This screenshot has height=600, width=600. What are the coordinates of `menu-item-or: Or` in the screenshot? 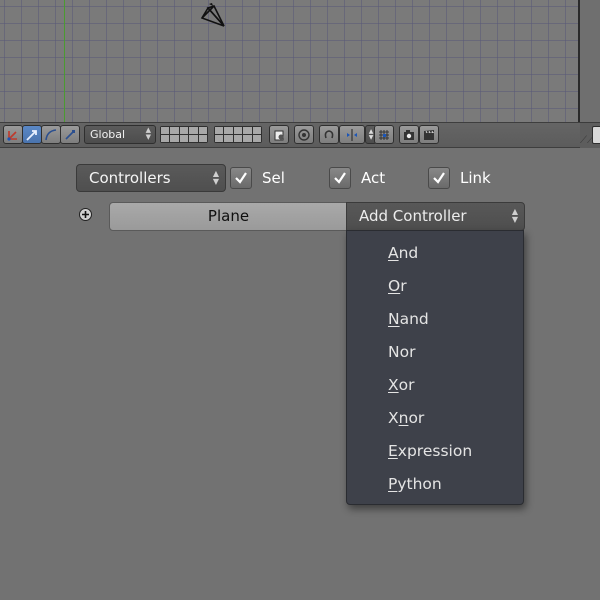 It's located at (435, 286).